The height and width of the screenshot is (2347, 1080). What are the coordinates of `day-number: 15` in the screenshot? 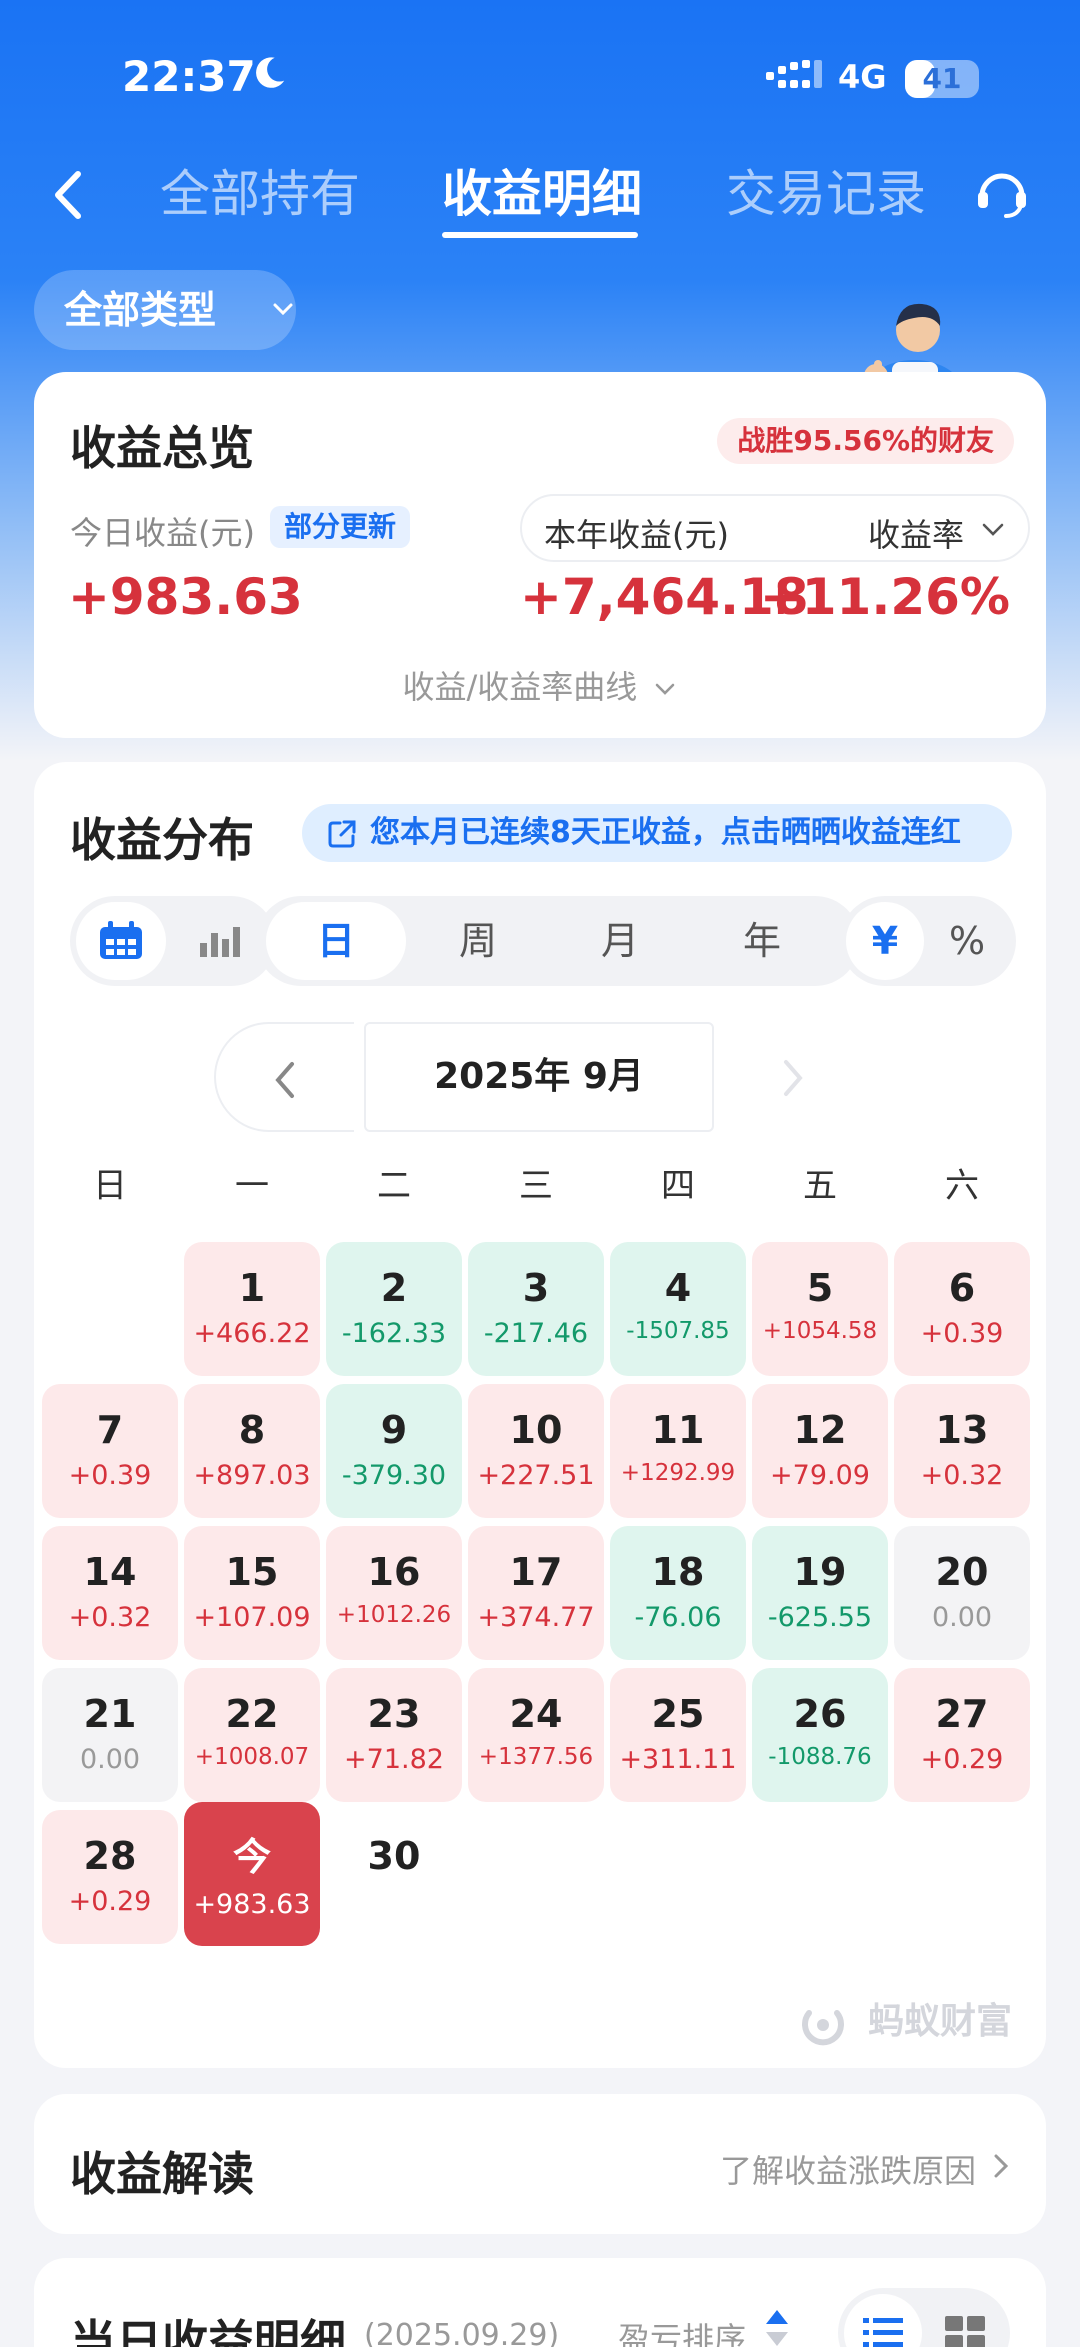 It's located at (252, 1572).